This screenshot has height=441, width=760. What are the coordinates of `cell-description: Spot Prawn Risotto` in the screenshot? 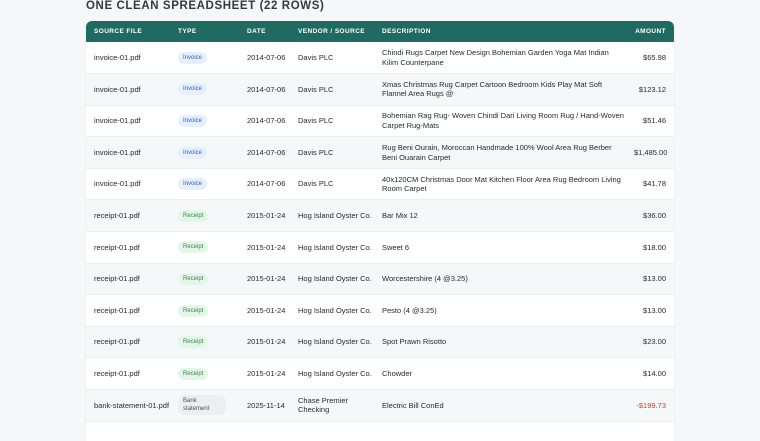 It's located at (414, 342).